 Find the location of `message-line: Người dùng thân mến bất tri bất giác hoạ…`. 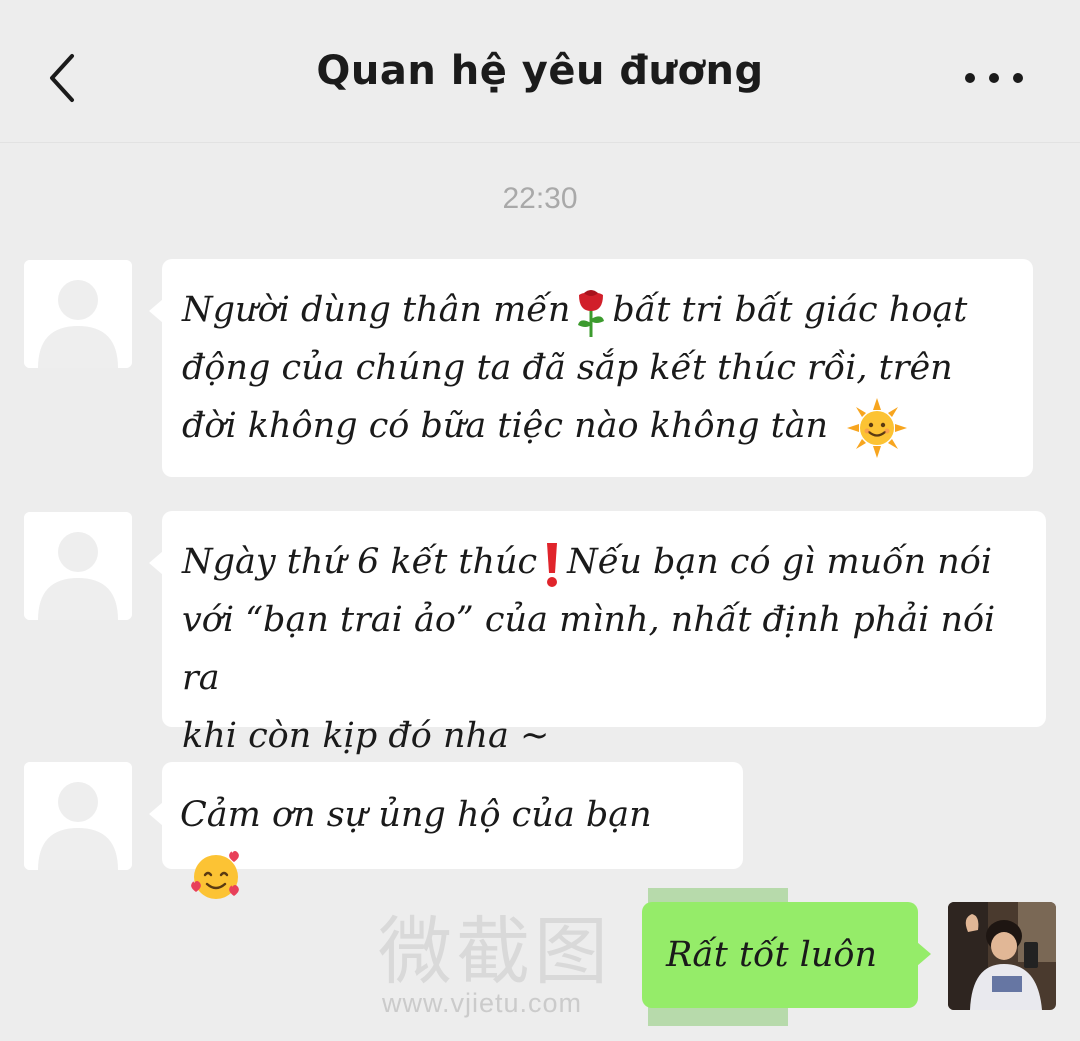

message-line: Người dùng thân mến bất tri bất giác hoạ… is located at coordinates (597, 310).